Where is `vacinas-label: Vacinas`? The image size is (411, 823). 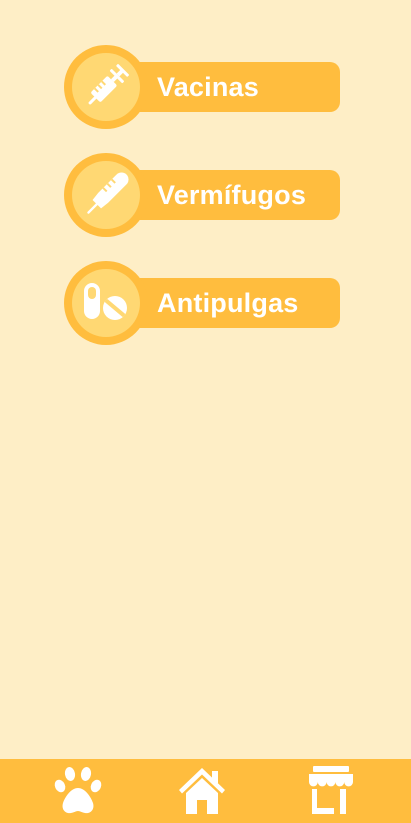 vacinas-label: Vacinas is located at coordinates (208, 87).